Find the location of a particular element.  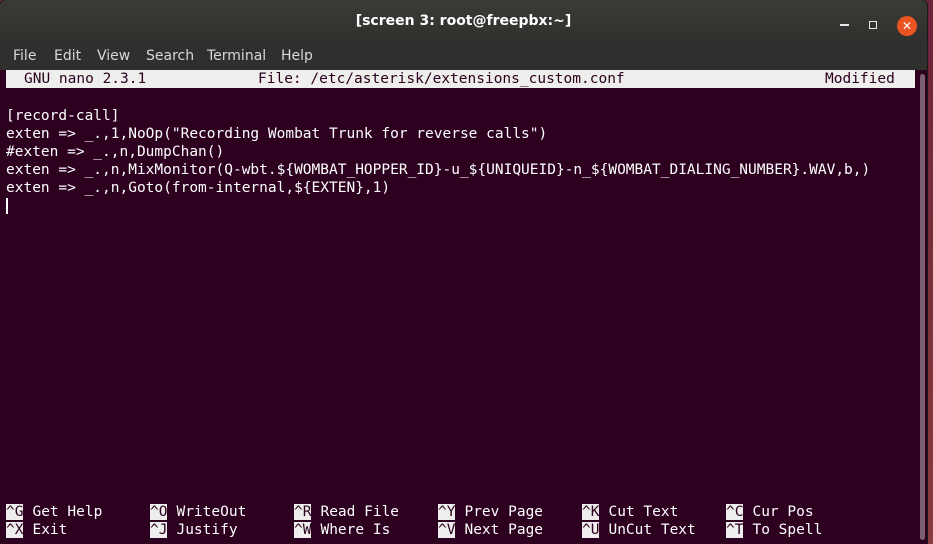

shortcut-label: Get Help is located at coordinates (67, 512).